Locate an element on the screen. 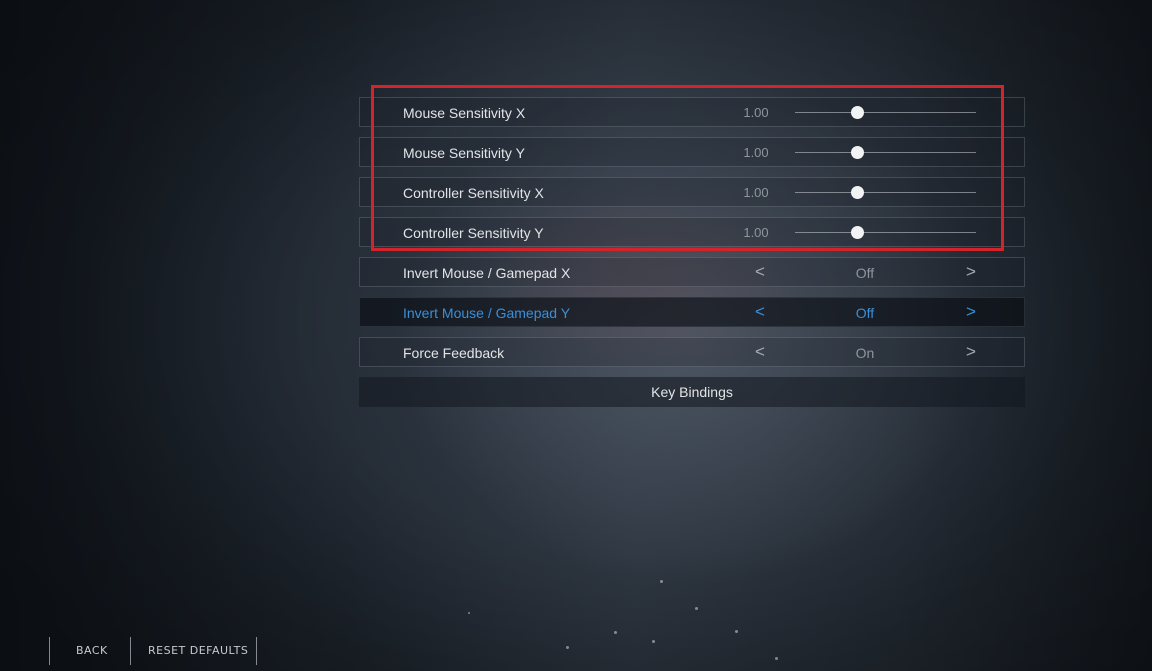  annotation-highlight-box is located at coordinates (687, 168).